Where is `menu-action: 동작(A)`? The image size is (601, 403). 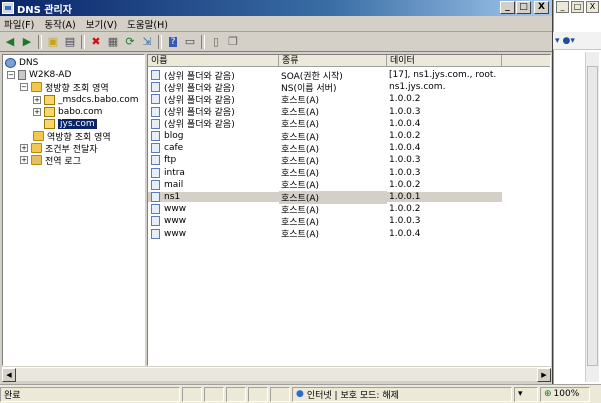
menu-action: 동작(A) is located at coordinates (59, 24).